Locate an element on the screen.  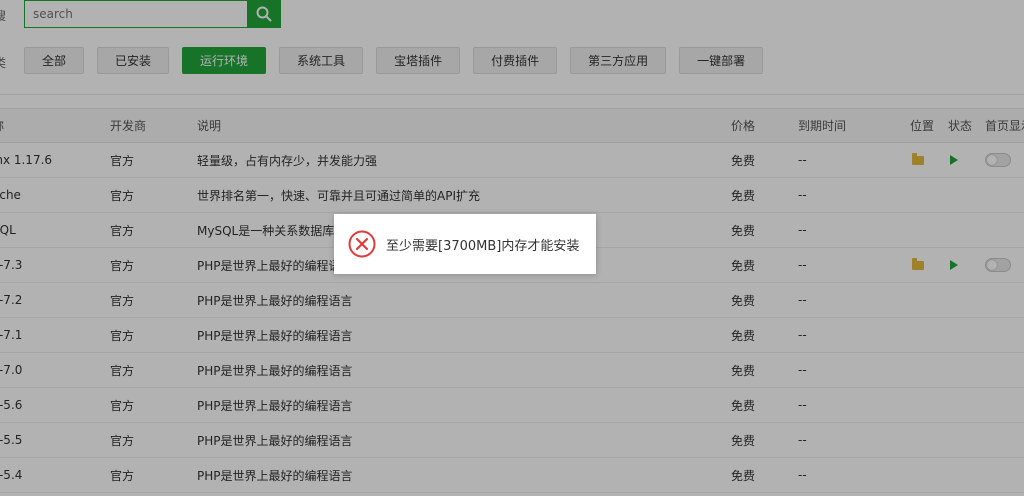
error-circle-icon is located at coordinates (362, 244).